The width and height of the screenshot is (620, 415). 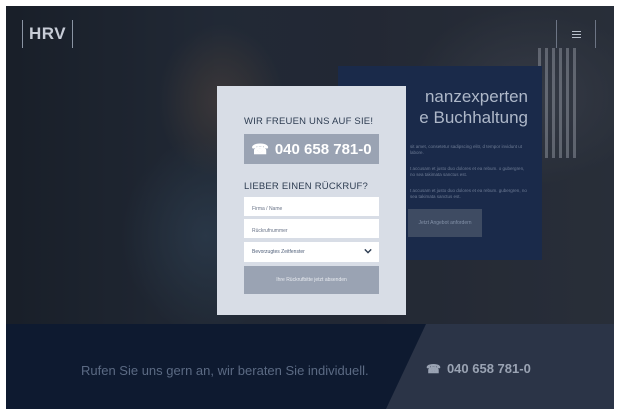 I want to click on info-card-button: Jetzt Angebot anfordern, so click(x=445, y=223).